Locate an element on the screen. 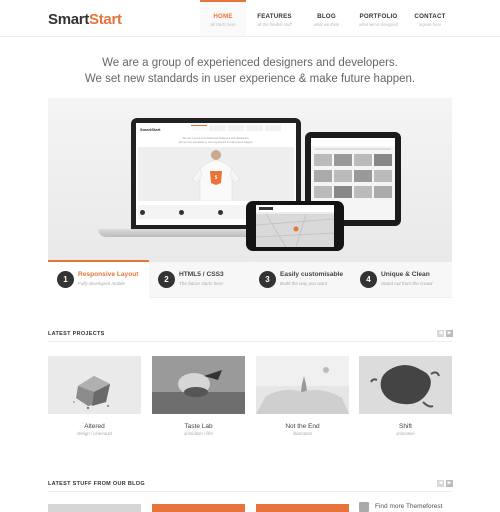 The width and height of the screenshot is (500, 512). projects-divider is located at coordinates (250, 341).